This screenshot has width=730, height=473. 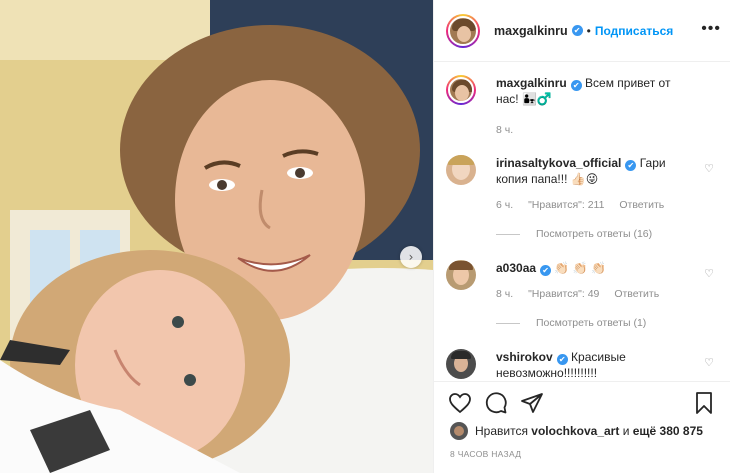 What do you see at coordinates (504, 294) in the screenshot?
I see `comment-time: 8 ч.` at bounding box center [504, 294].